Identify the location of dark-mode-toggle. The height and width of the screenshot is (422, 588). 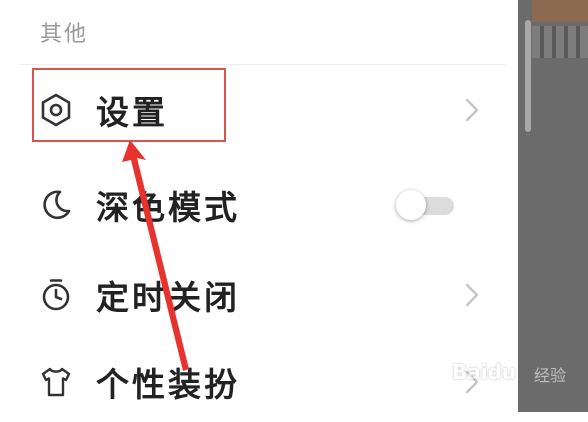
(426, 205).